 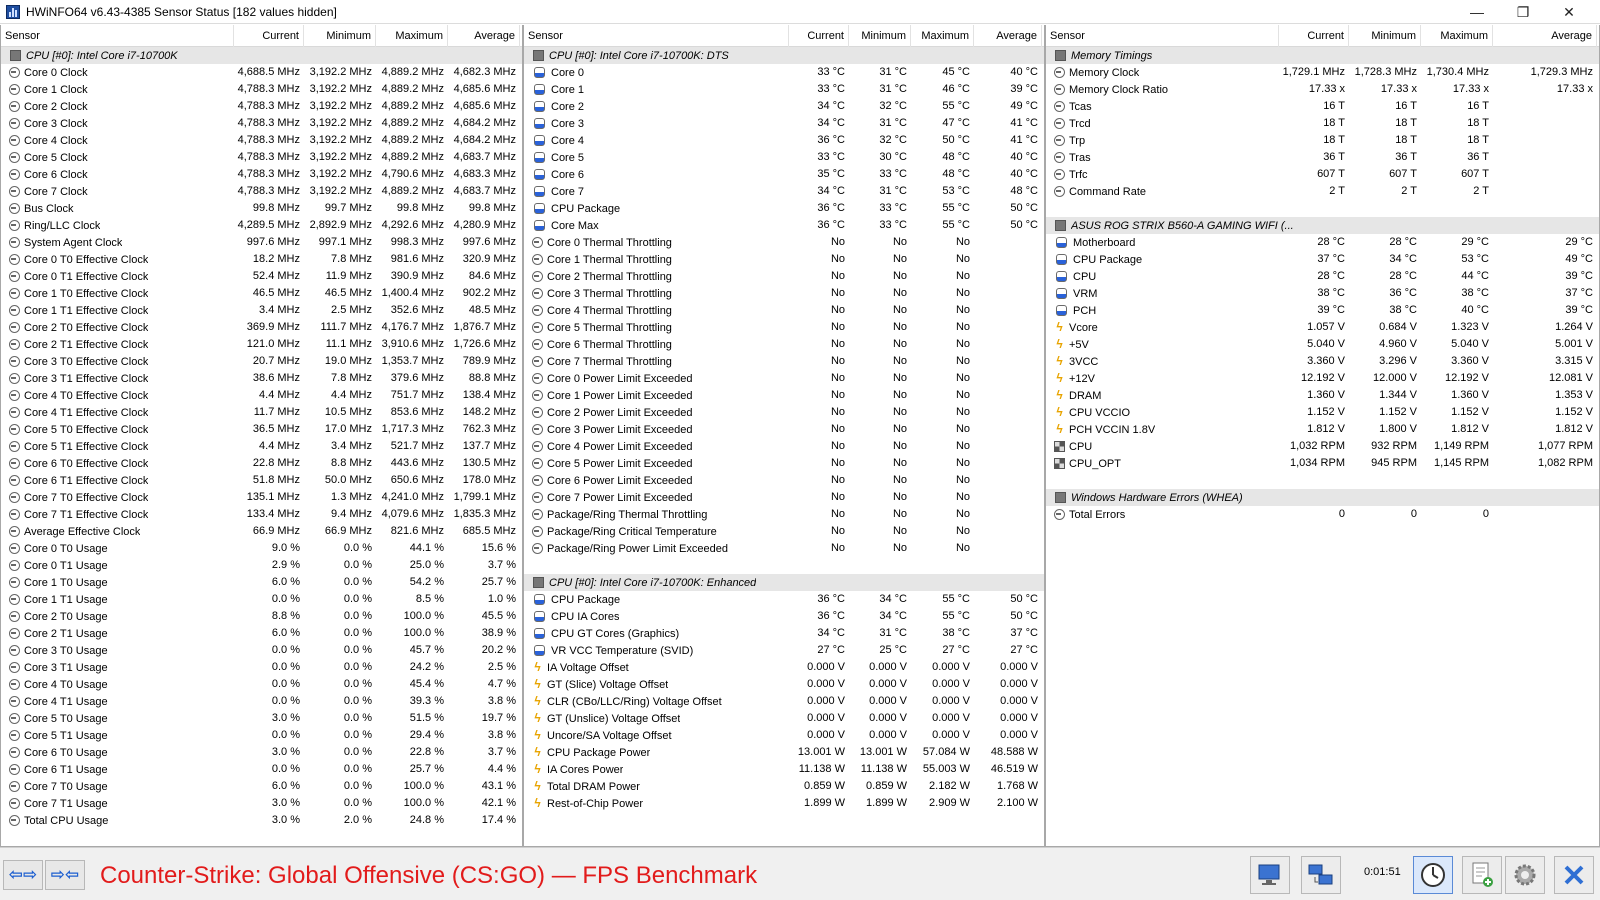 What do you see at coordinates (784, 531) in the screenshot?
I see `sensor-row: Package/Ring Critical Temperature No No No` at bounding box center [784, 531].